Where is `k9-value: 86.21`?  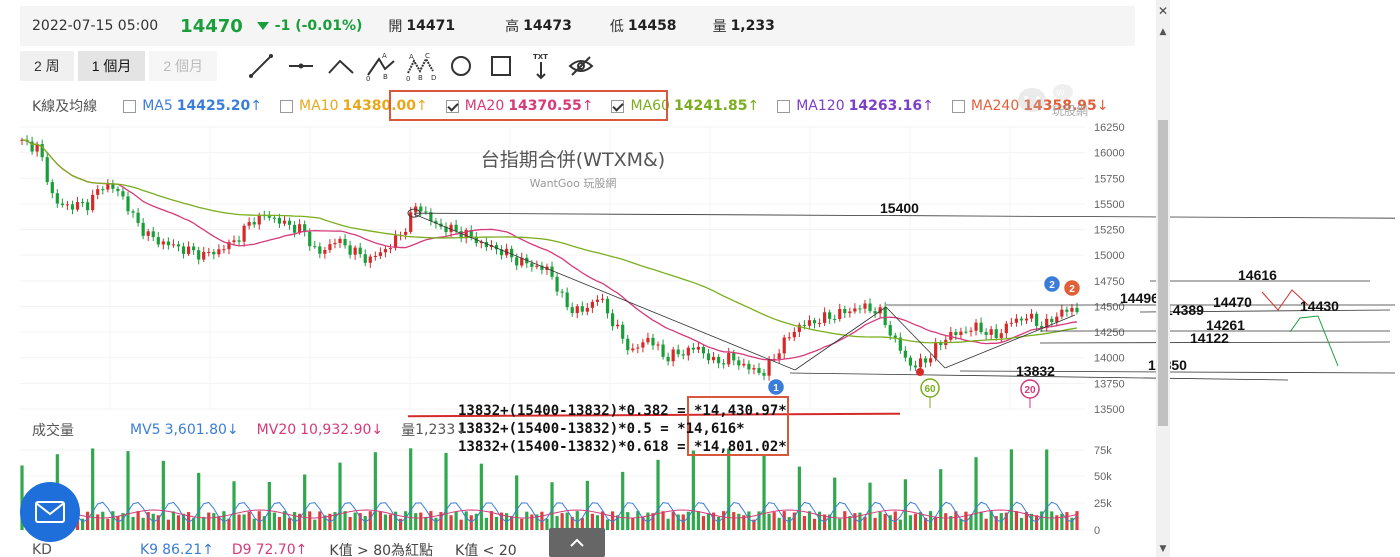
k9-value: 86.21 is located at coordinates (182, 549).